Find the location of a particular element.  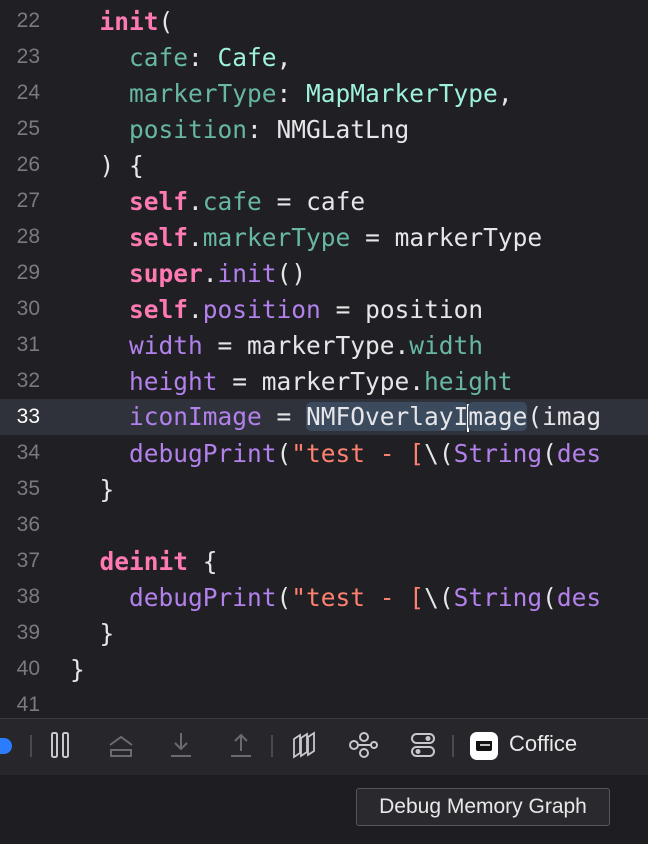

line-number: 36 is located at coordinates (28, 524).